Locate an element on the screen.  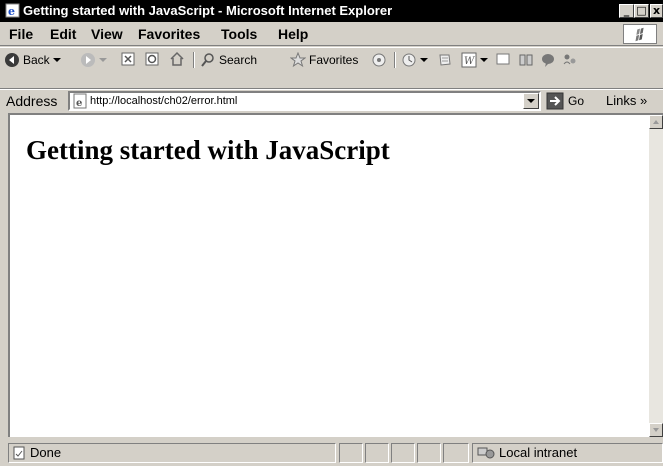
stop-button is located at coordinates (128, 59).